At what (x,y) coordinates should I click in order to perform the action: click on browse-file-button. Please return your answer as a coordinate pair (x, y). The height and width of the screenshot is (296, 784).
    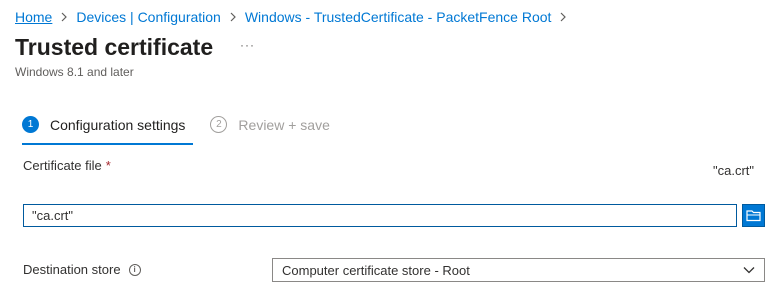
    Looking at the image, I should click on (753, 215).